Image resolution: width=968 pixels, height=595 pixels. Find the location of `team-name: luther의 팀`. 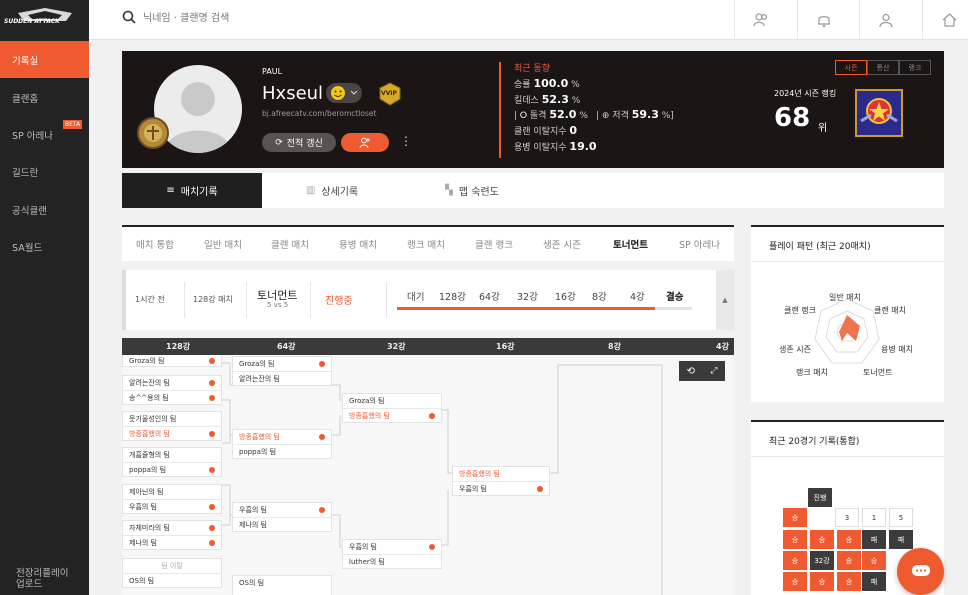

team-name: luther의 팀 is located at coordinates (392, 562).